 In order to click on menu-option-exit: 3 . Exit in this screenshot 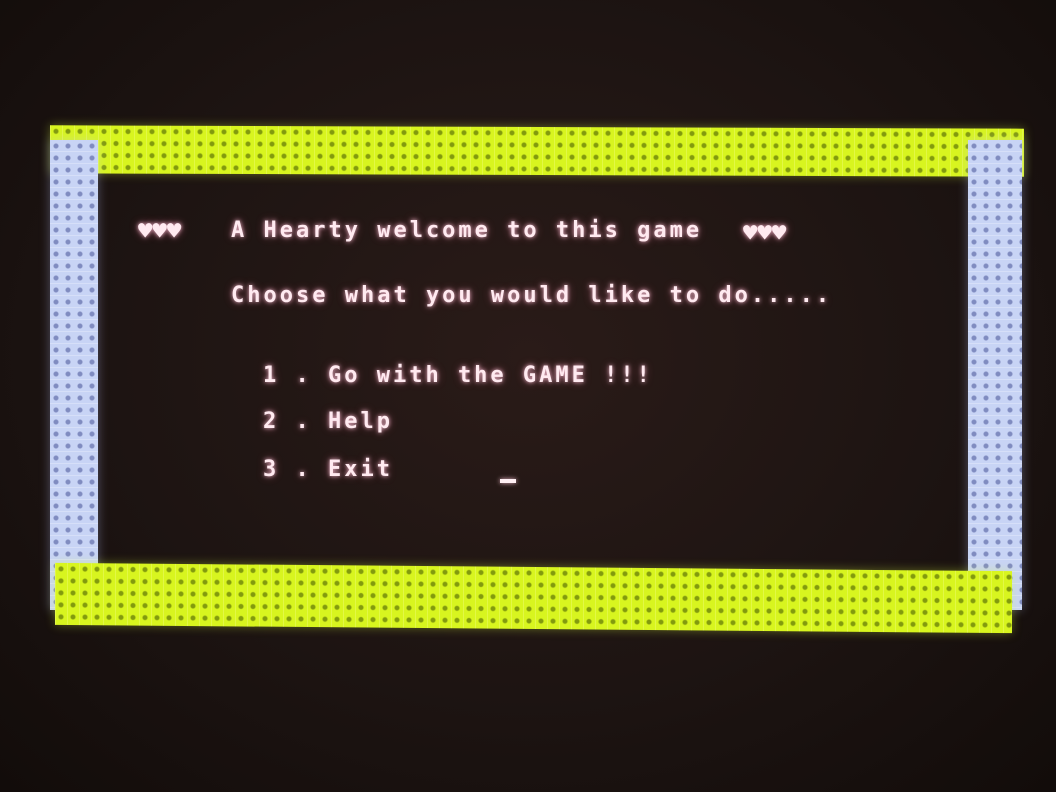, I will do `click(328, 469)`.